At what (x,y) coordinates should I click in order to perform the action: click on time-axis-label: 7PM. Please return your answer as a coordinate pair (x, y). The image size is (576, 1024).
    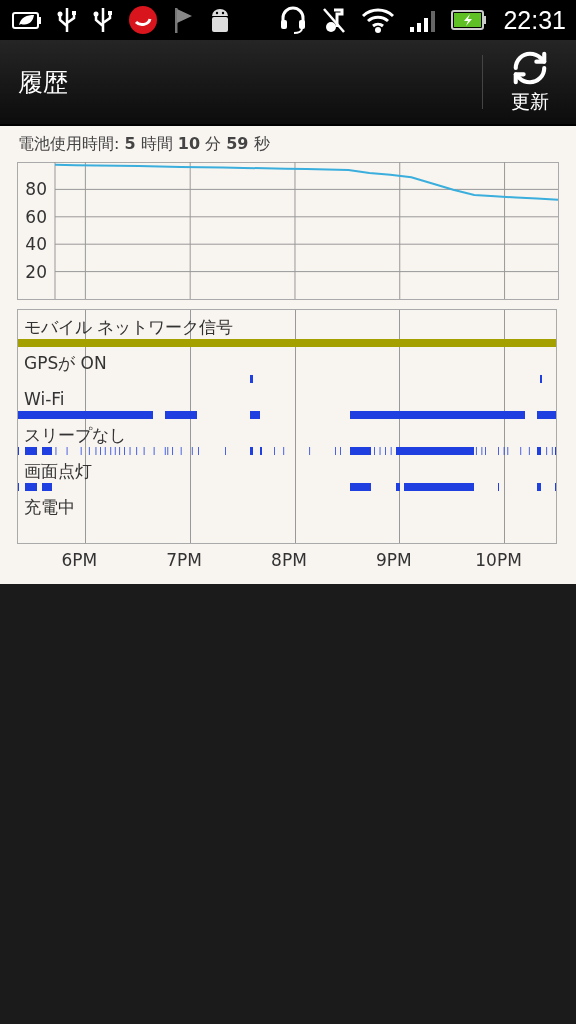
    Looking at the image, I should click on (184, 560).